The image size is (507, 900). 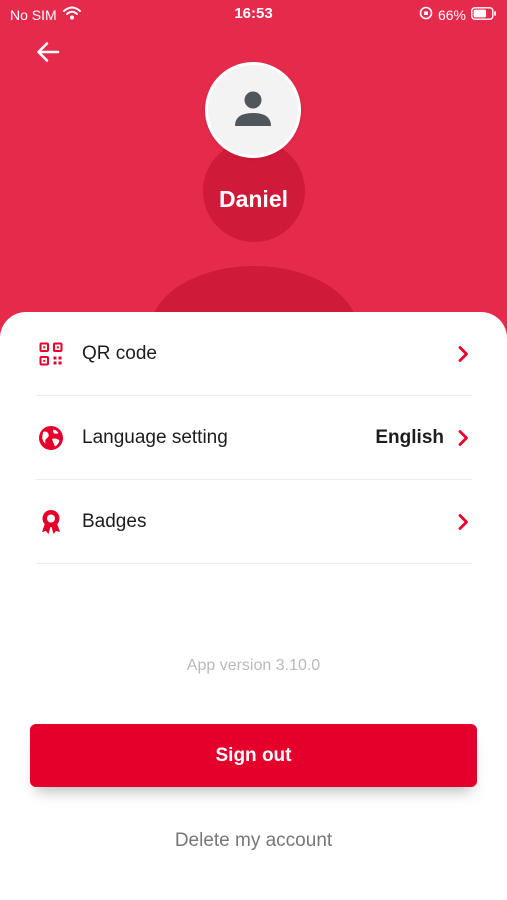 I want to click on menu-item-badges: Badges, so click(x=254, y=522).